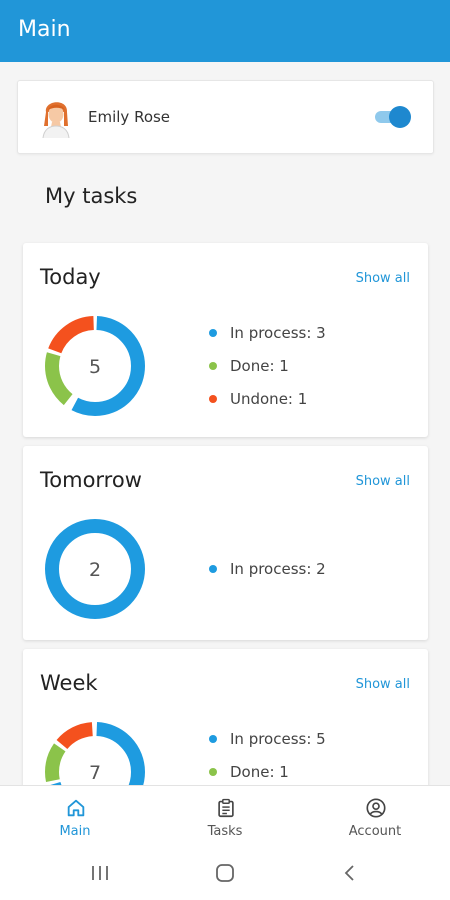  Describe the element at coordinates (75, 831) in the screenshot. I see `nav-label: Main` at that location.